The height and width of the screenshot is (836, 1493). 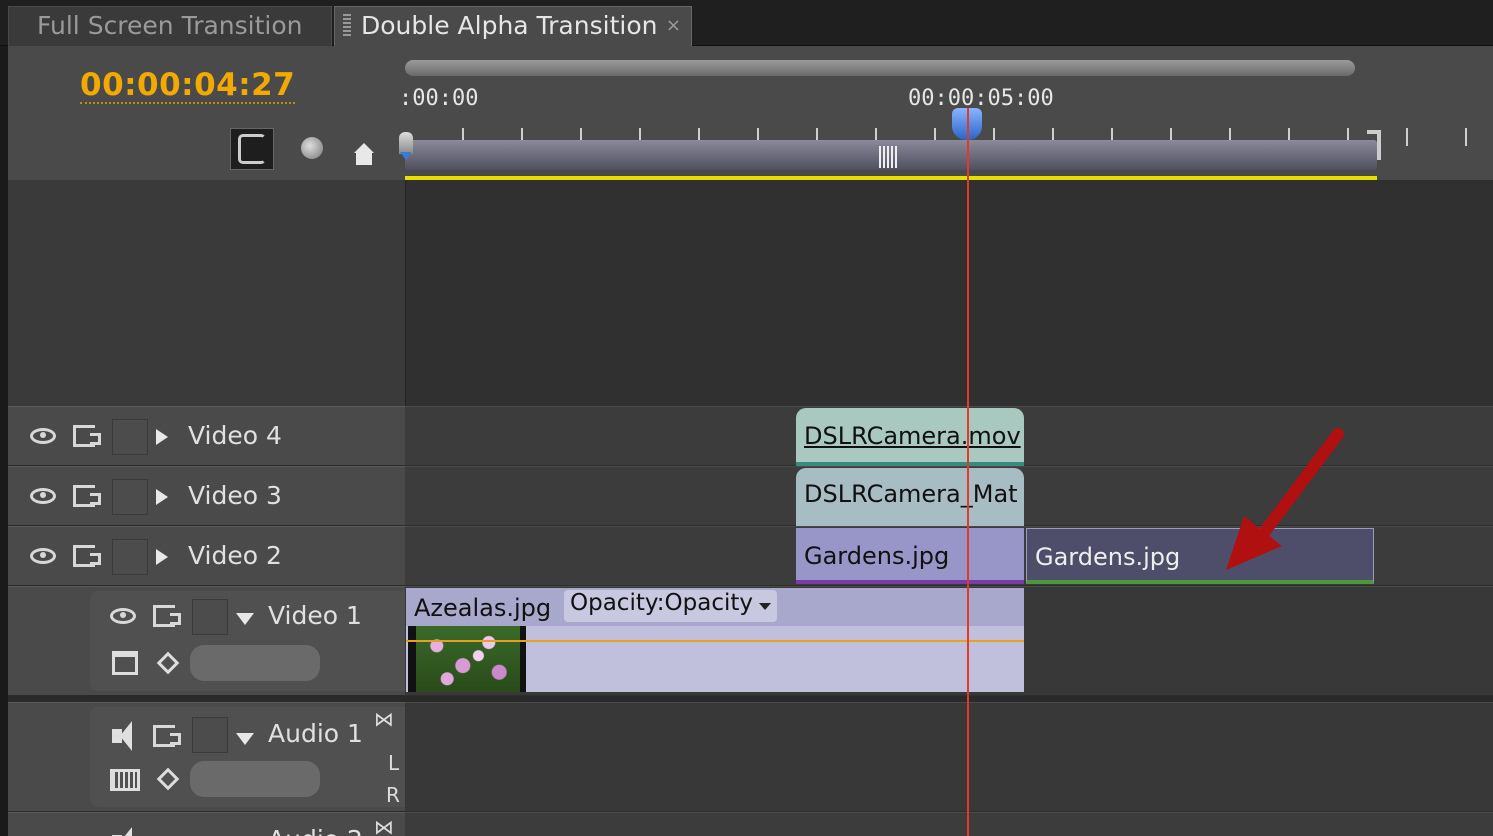 I want to click on track-header-audio-1: Audio 1 ⋈ L R, so click(x=206, y=757).